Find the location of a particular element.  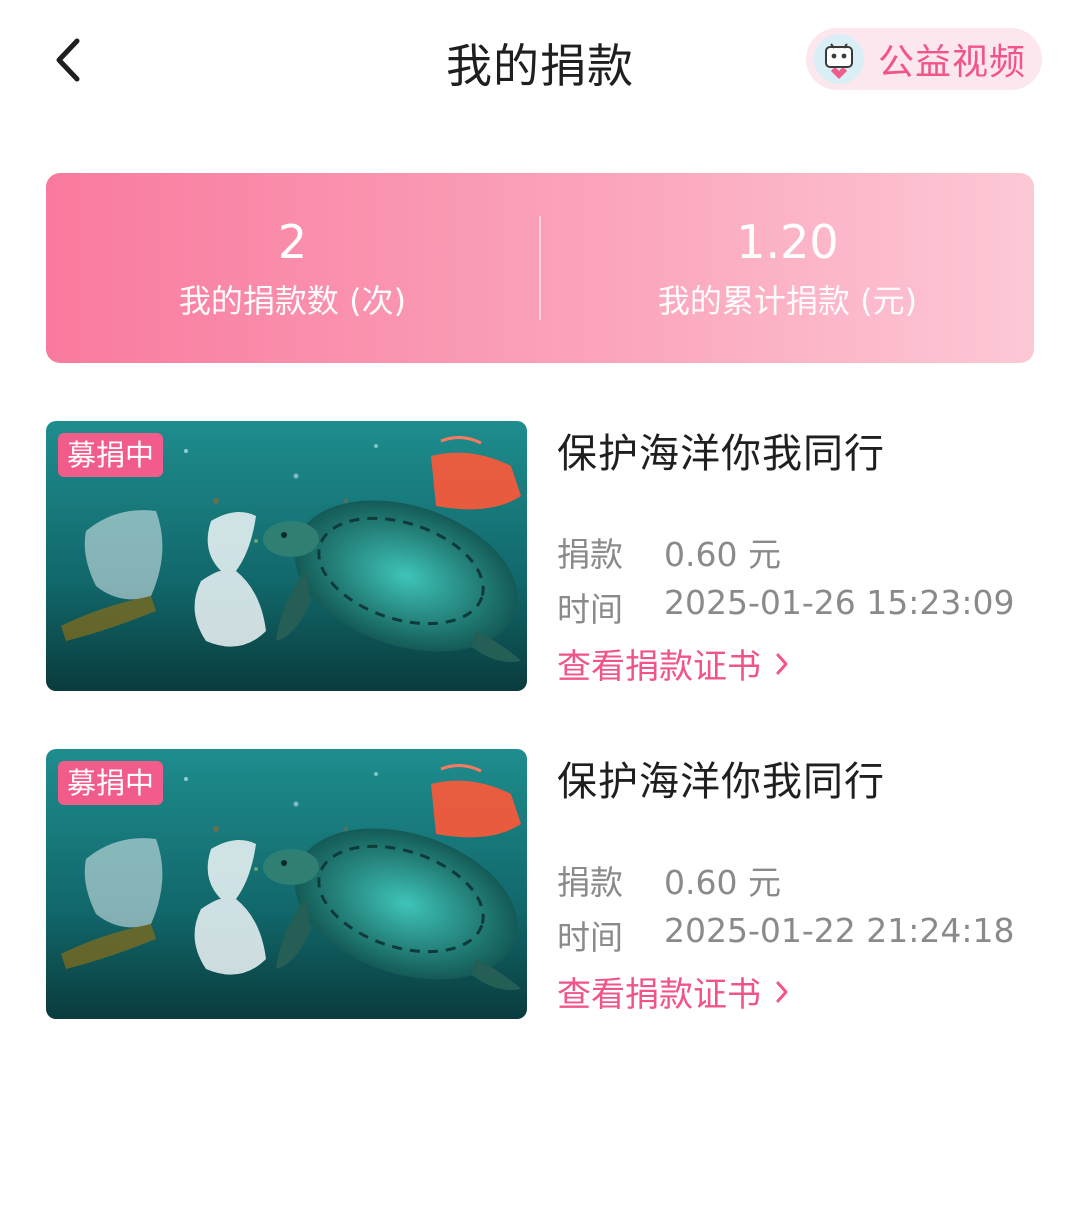

charity-video-button: 公益视频 is located at coordinates (924, 59).